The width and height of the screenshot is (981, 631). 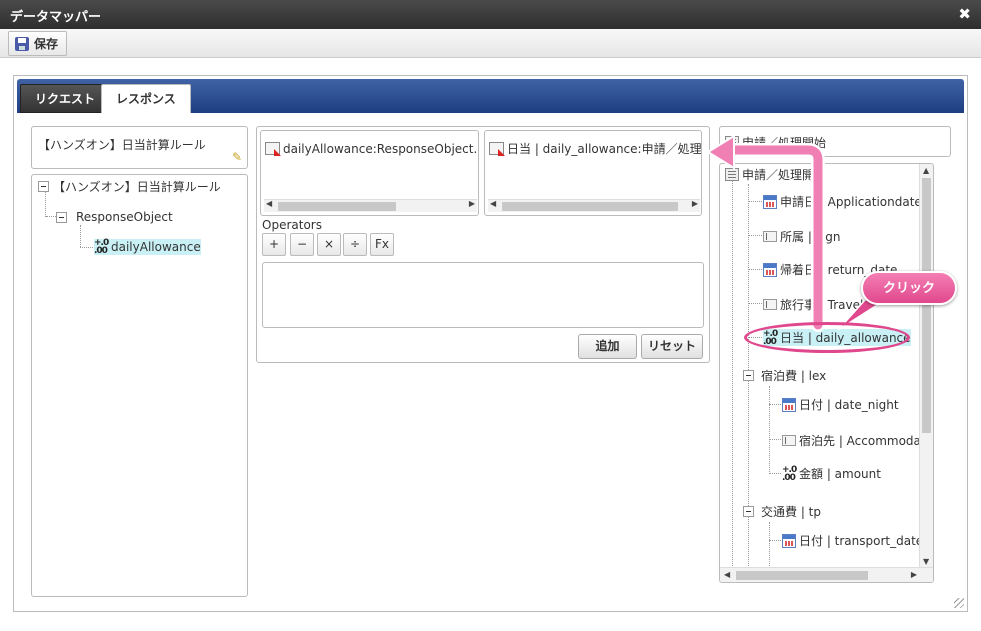 I want to click on tree-root: 【ハンズオン】日当計算ルール, so click(x=129, y=186).